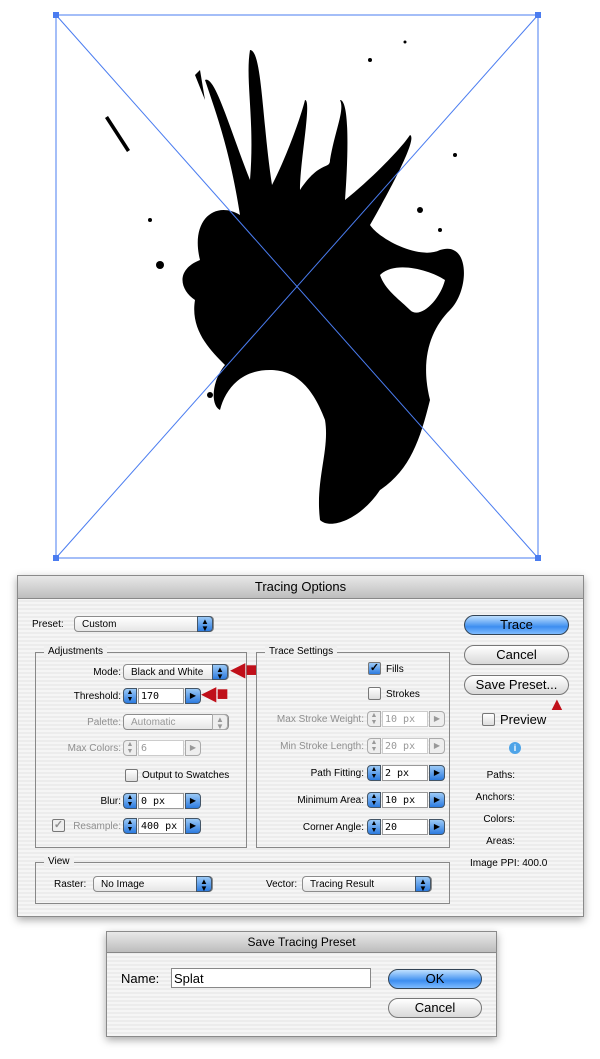 The width and height of the screenshot is (600, 1059). Describe the element at coordinates (193, 696) in the screenshot. I see `slider-arrow-icon: ▶` at that location.